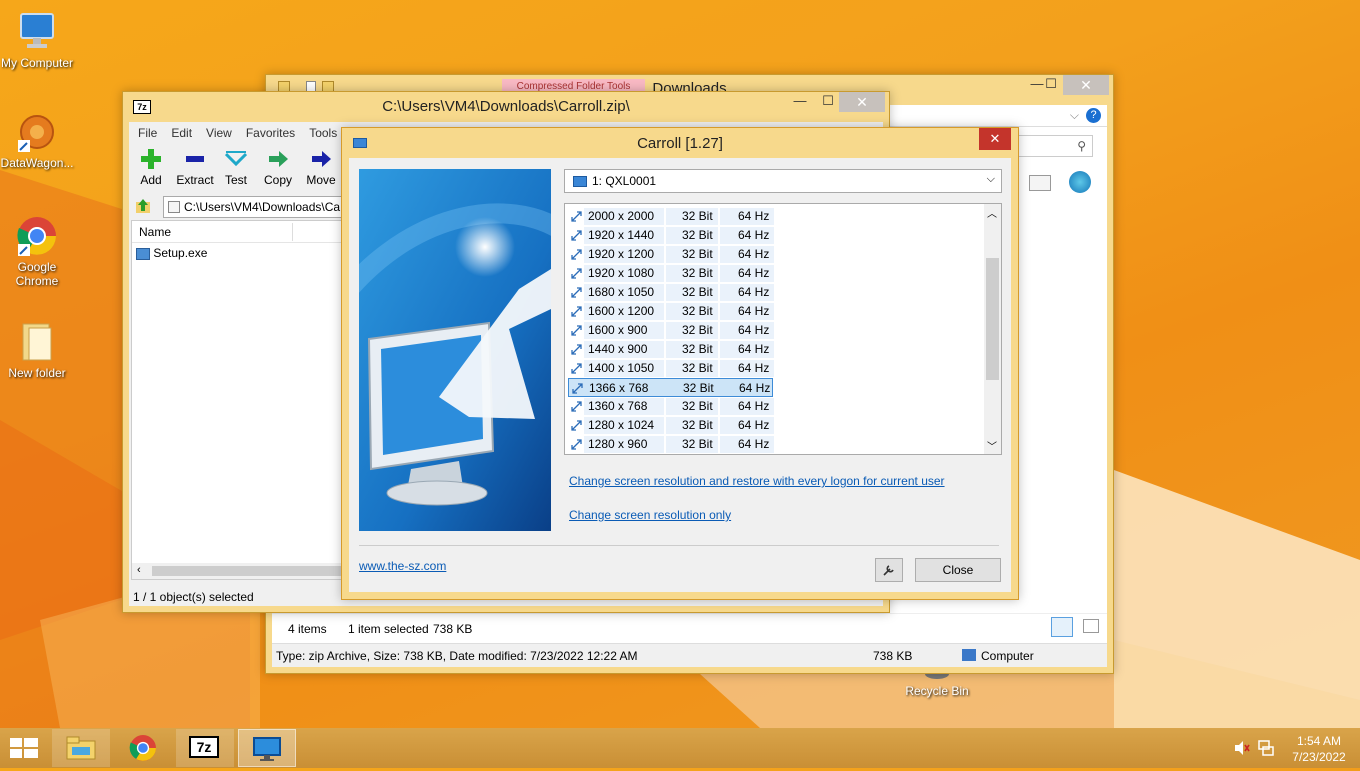 This screenshot has width=1360, height=771. What do you see at coordinates (402, 566) in the screenshot?
I see `website-link: www.the-sz.com` at bounding box center [402, 566].